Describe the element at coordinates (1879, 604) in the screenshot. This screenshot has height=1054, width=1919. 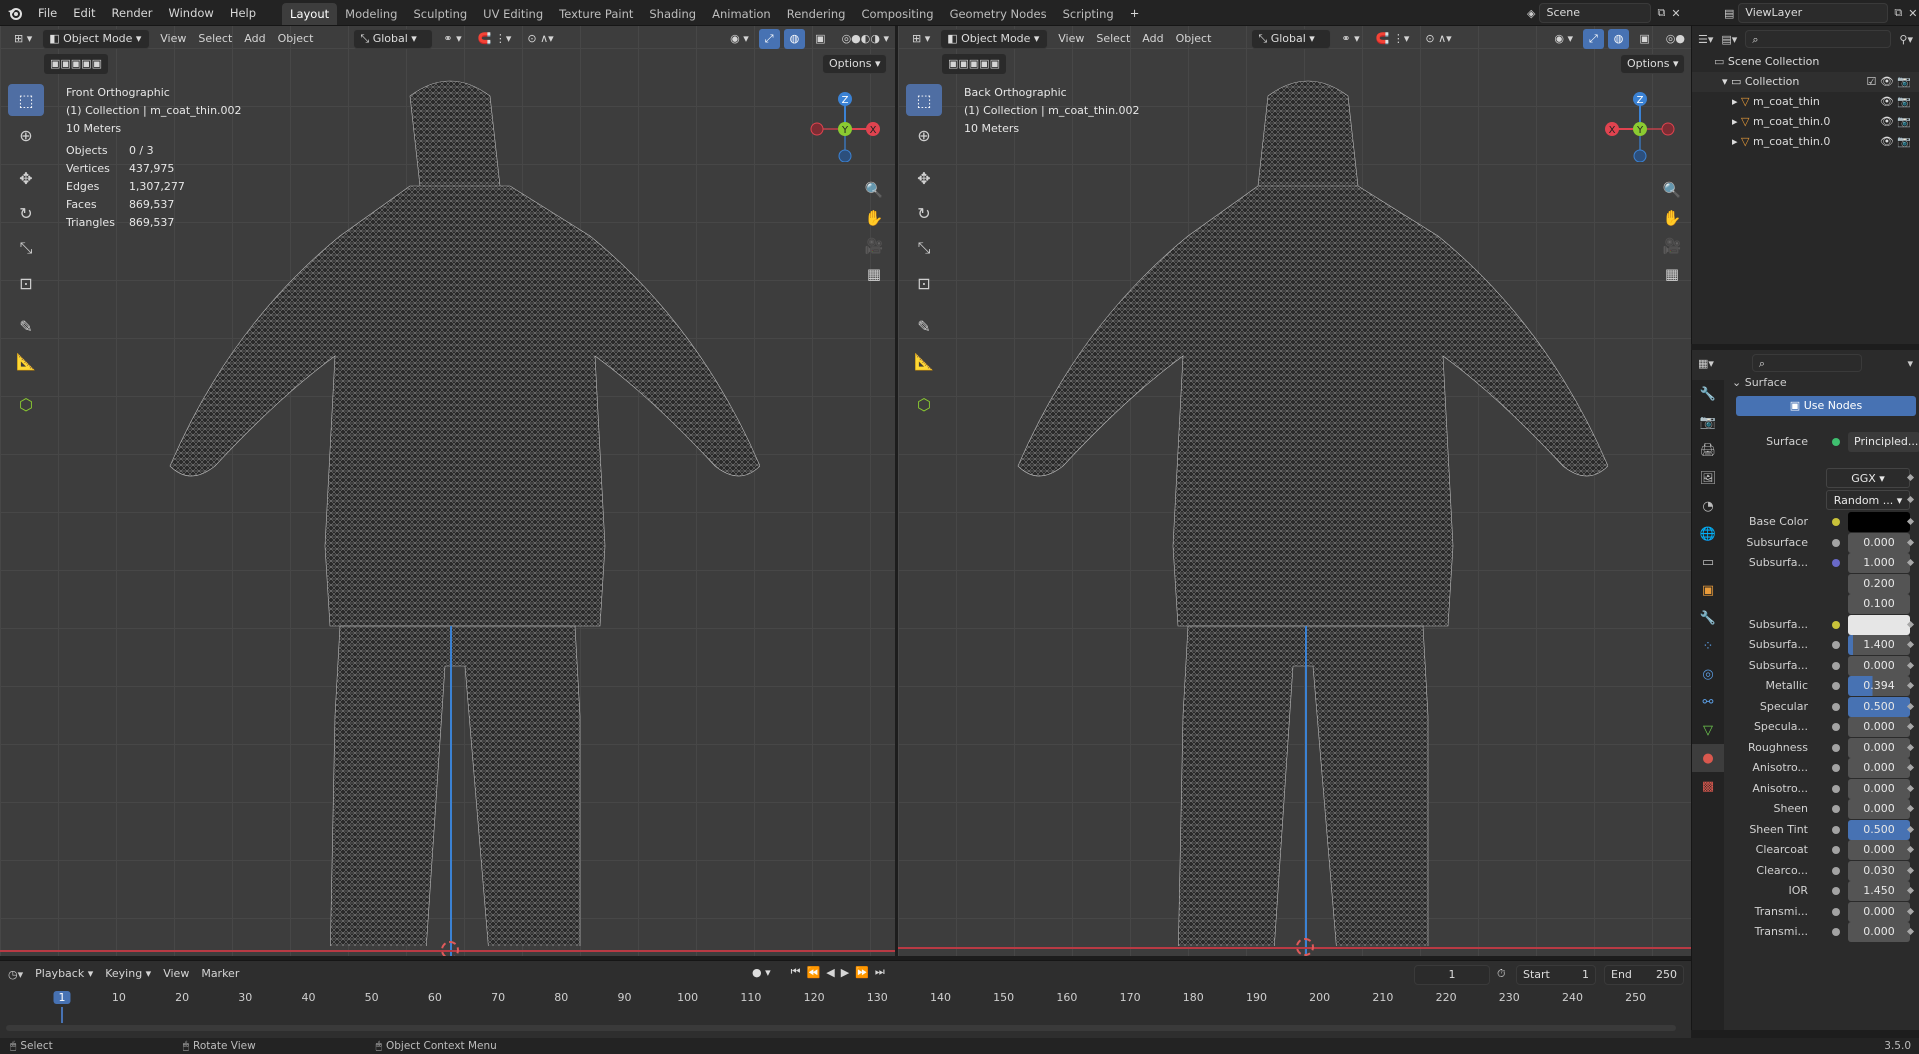
I see `value-slider: 0.100` at that location.